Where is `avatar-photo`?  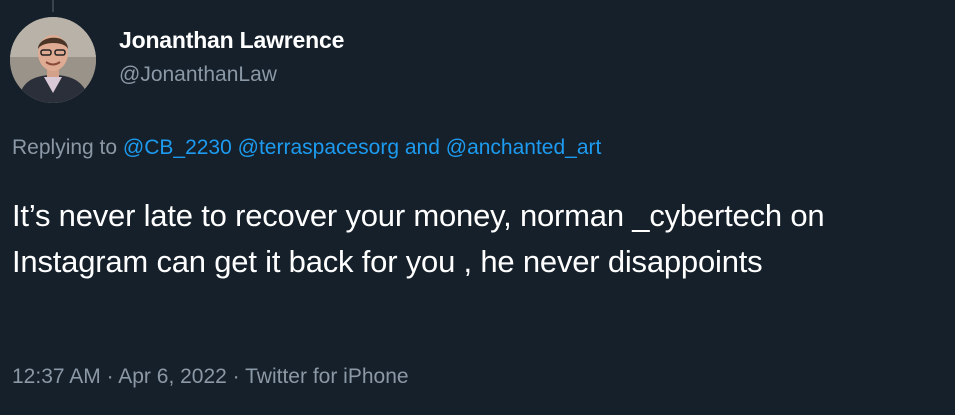 avatar-photo is located at coordinates (53, 60).